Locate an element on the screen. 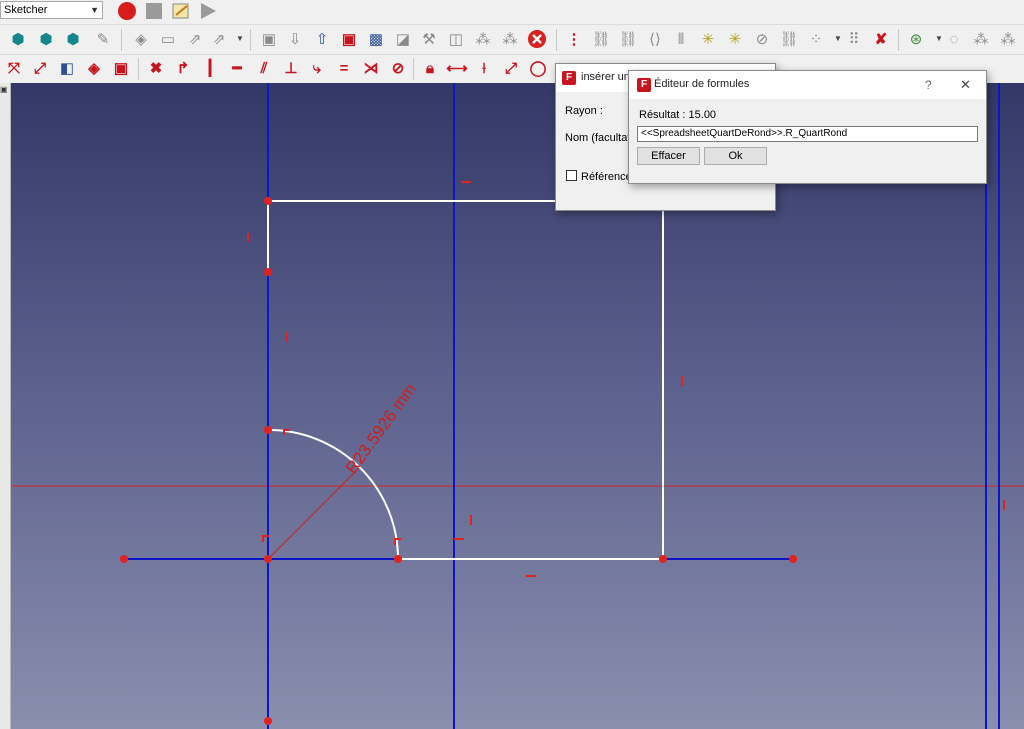 This screenshot has width=1024, height=729. macro-record-button is located at coordinates (127, 11).